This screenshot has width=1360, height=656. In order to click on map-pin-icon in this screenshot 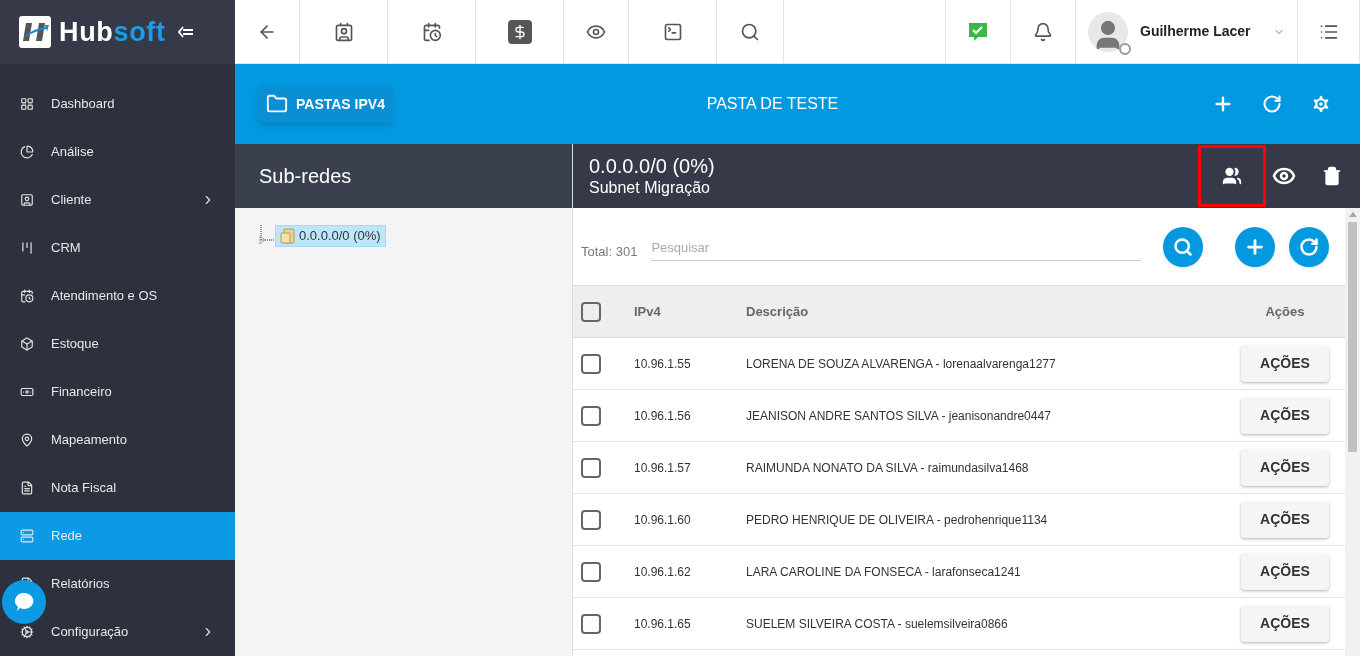, I will do `click(27, 440)`.